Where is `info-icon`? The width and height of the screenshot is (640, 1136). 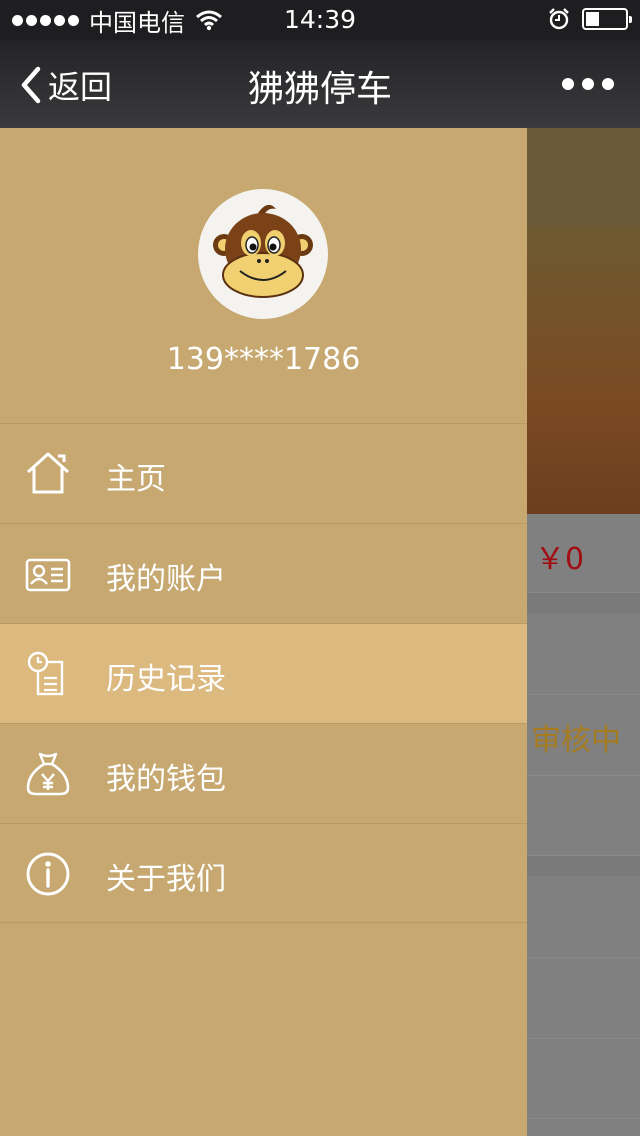 info-icon is located at coordinates (48, 874).